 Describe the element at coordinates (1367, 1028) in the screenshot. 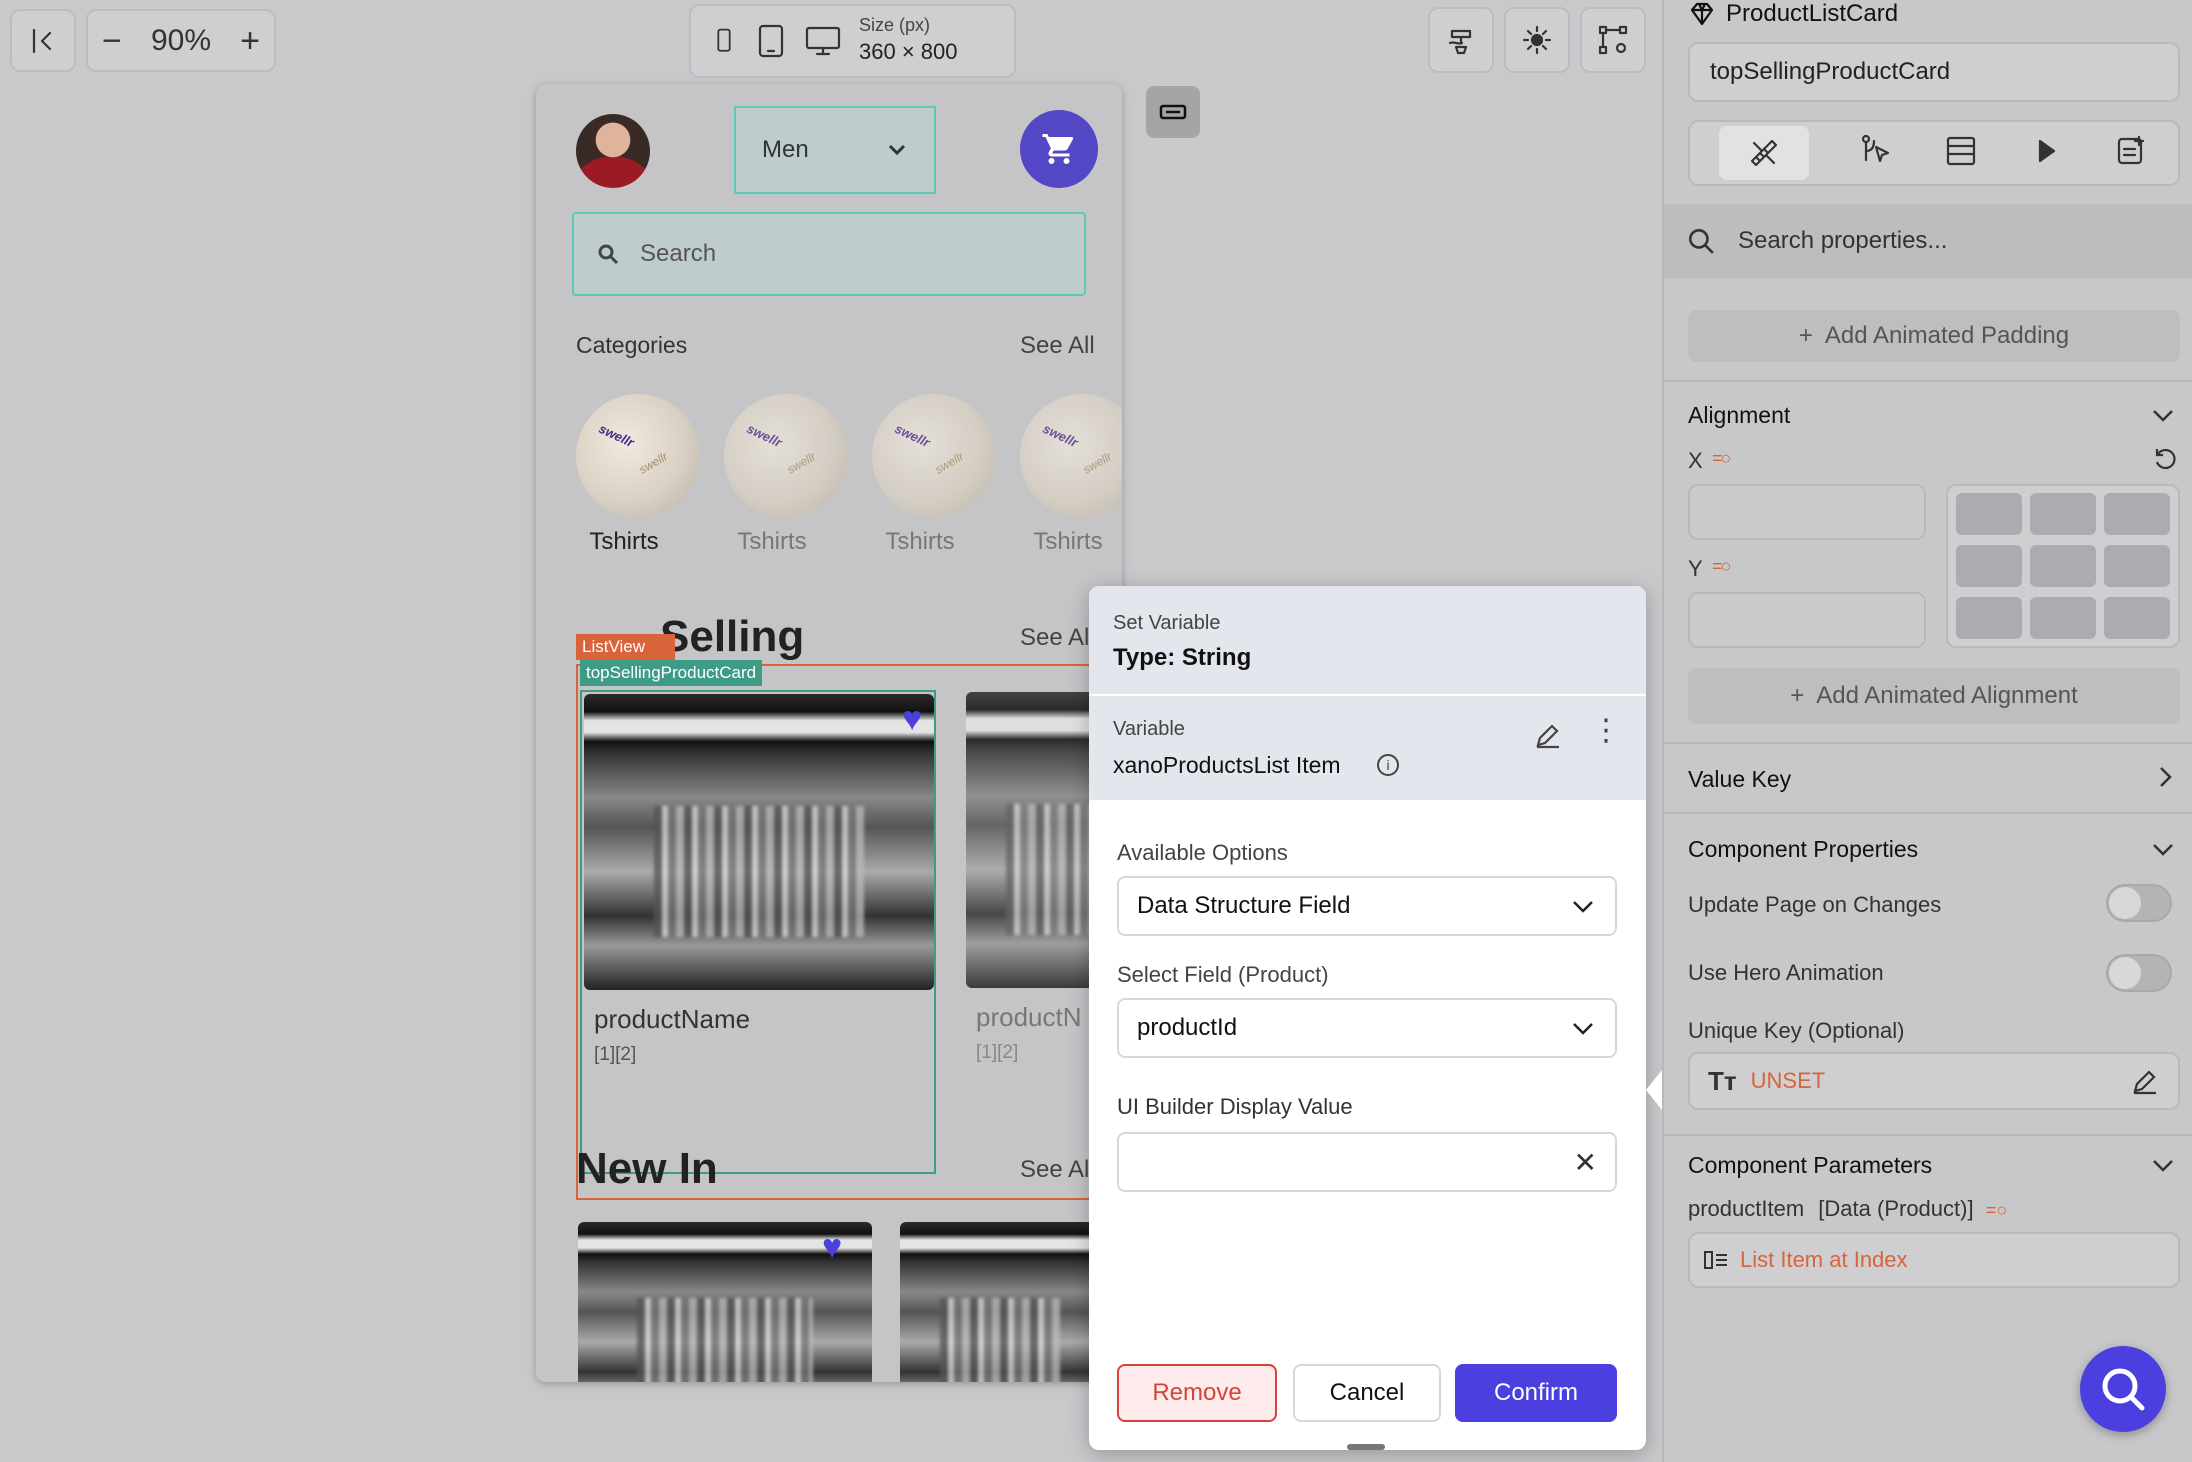

I see `select-field-select: productId` at that location.